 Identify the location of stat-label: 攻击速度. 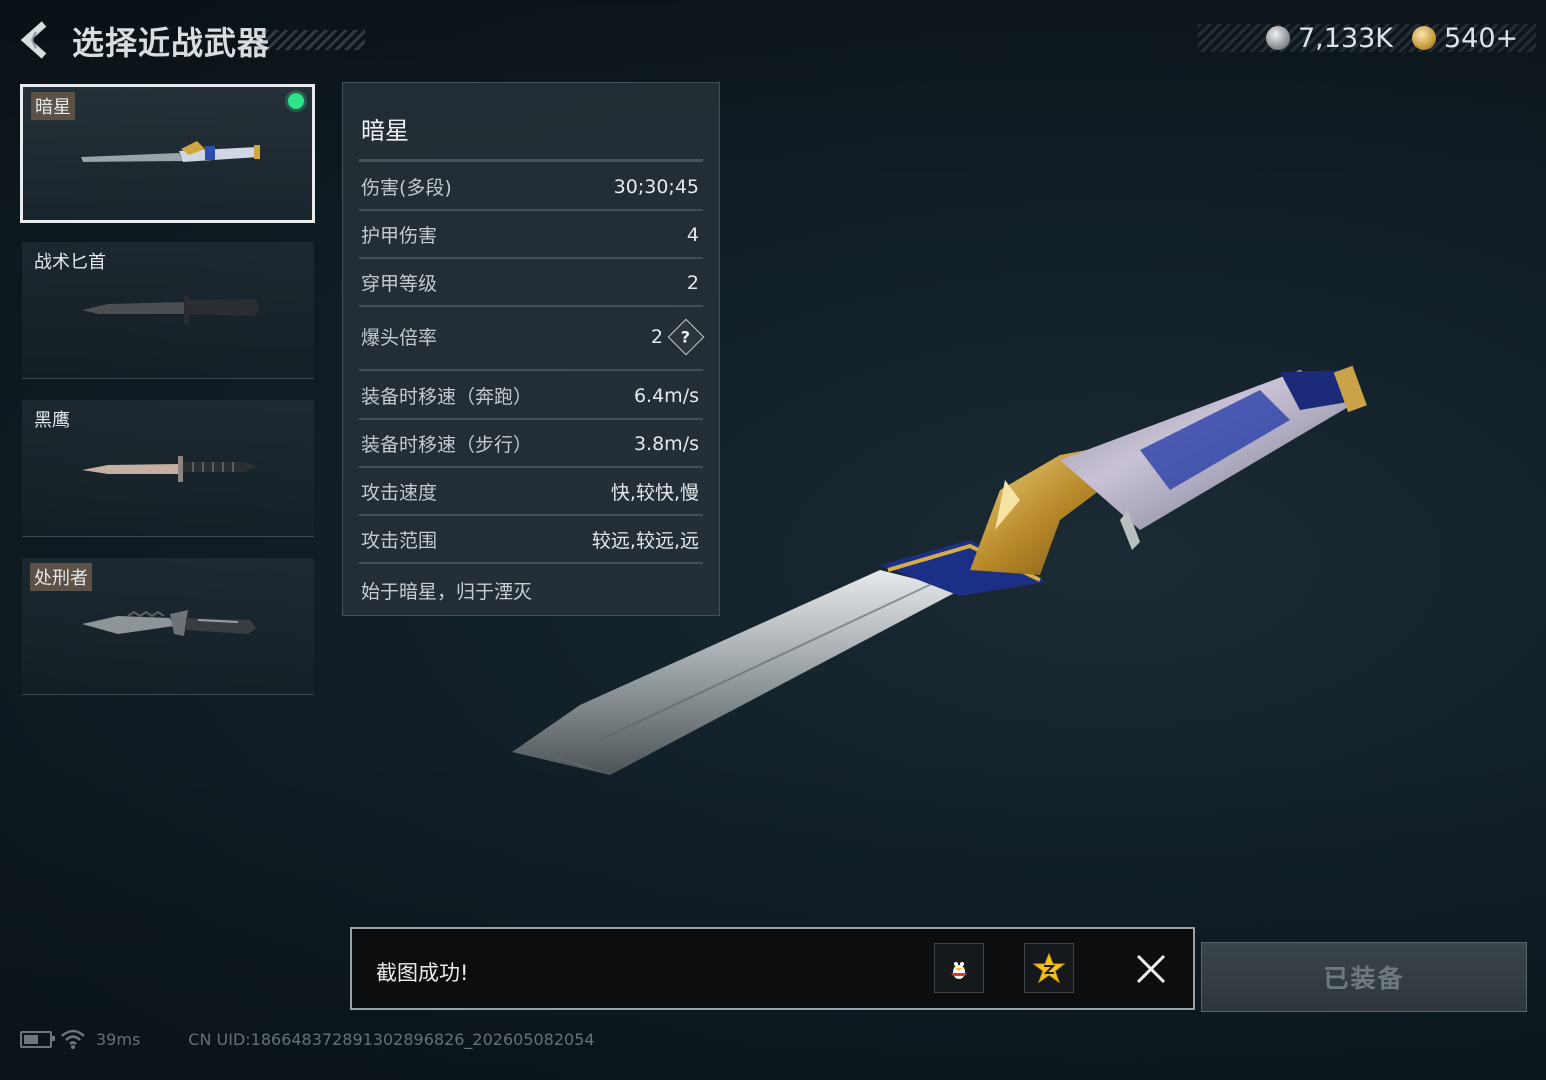
(399, 493).